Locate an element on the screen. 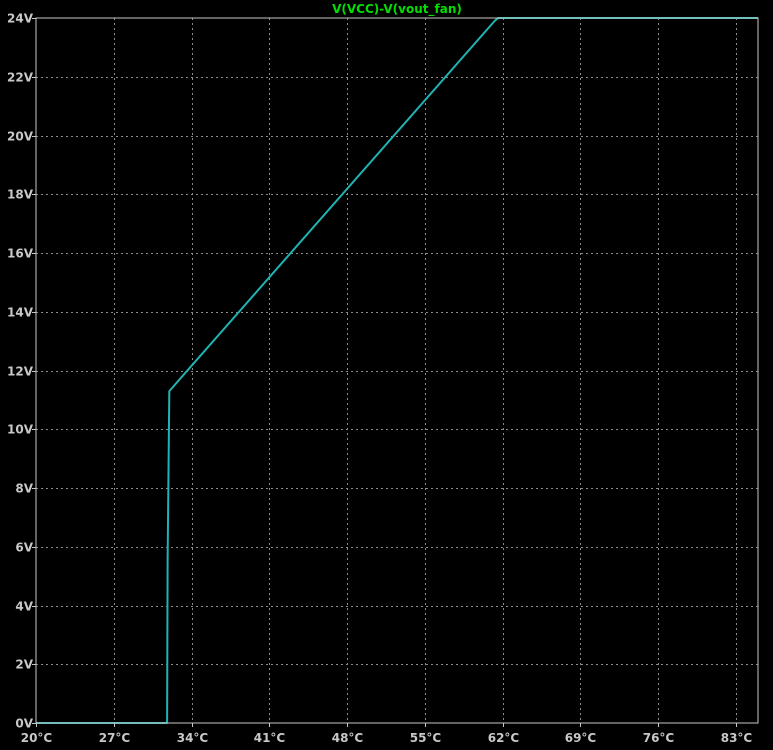 The image size is (773, 750). y-tick-label: 12V is located at coordinates (20, 372).